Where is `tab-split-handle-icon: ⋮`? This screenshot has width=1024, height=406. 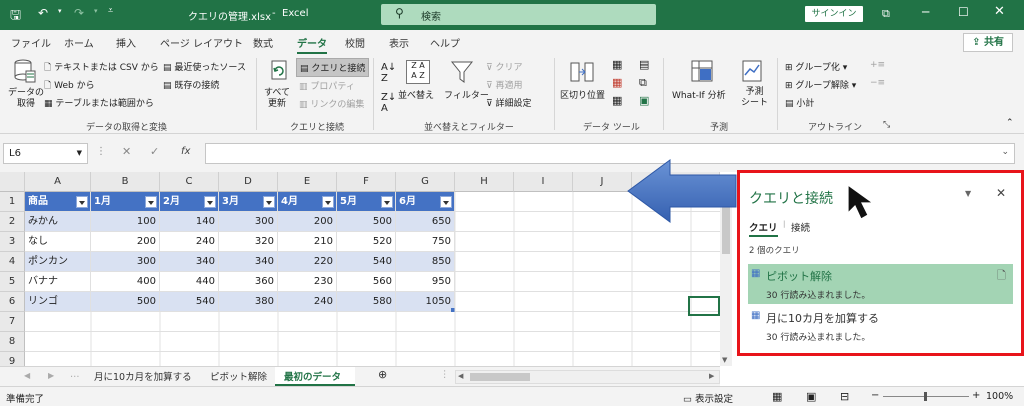 tab-split-handle-icon: ⋮ is located at coordinates (445, 374).